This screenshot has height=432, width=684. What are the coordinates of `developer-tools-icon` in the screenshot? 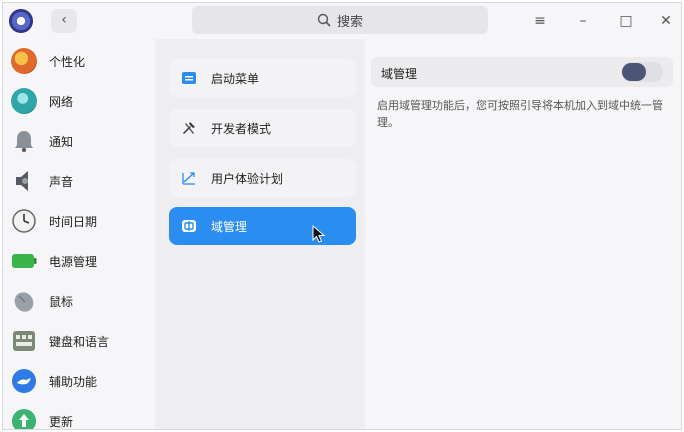 It's located at (189, 128).